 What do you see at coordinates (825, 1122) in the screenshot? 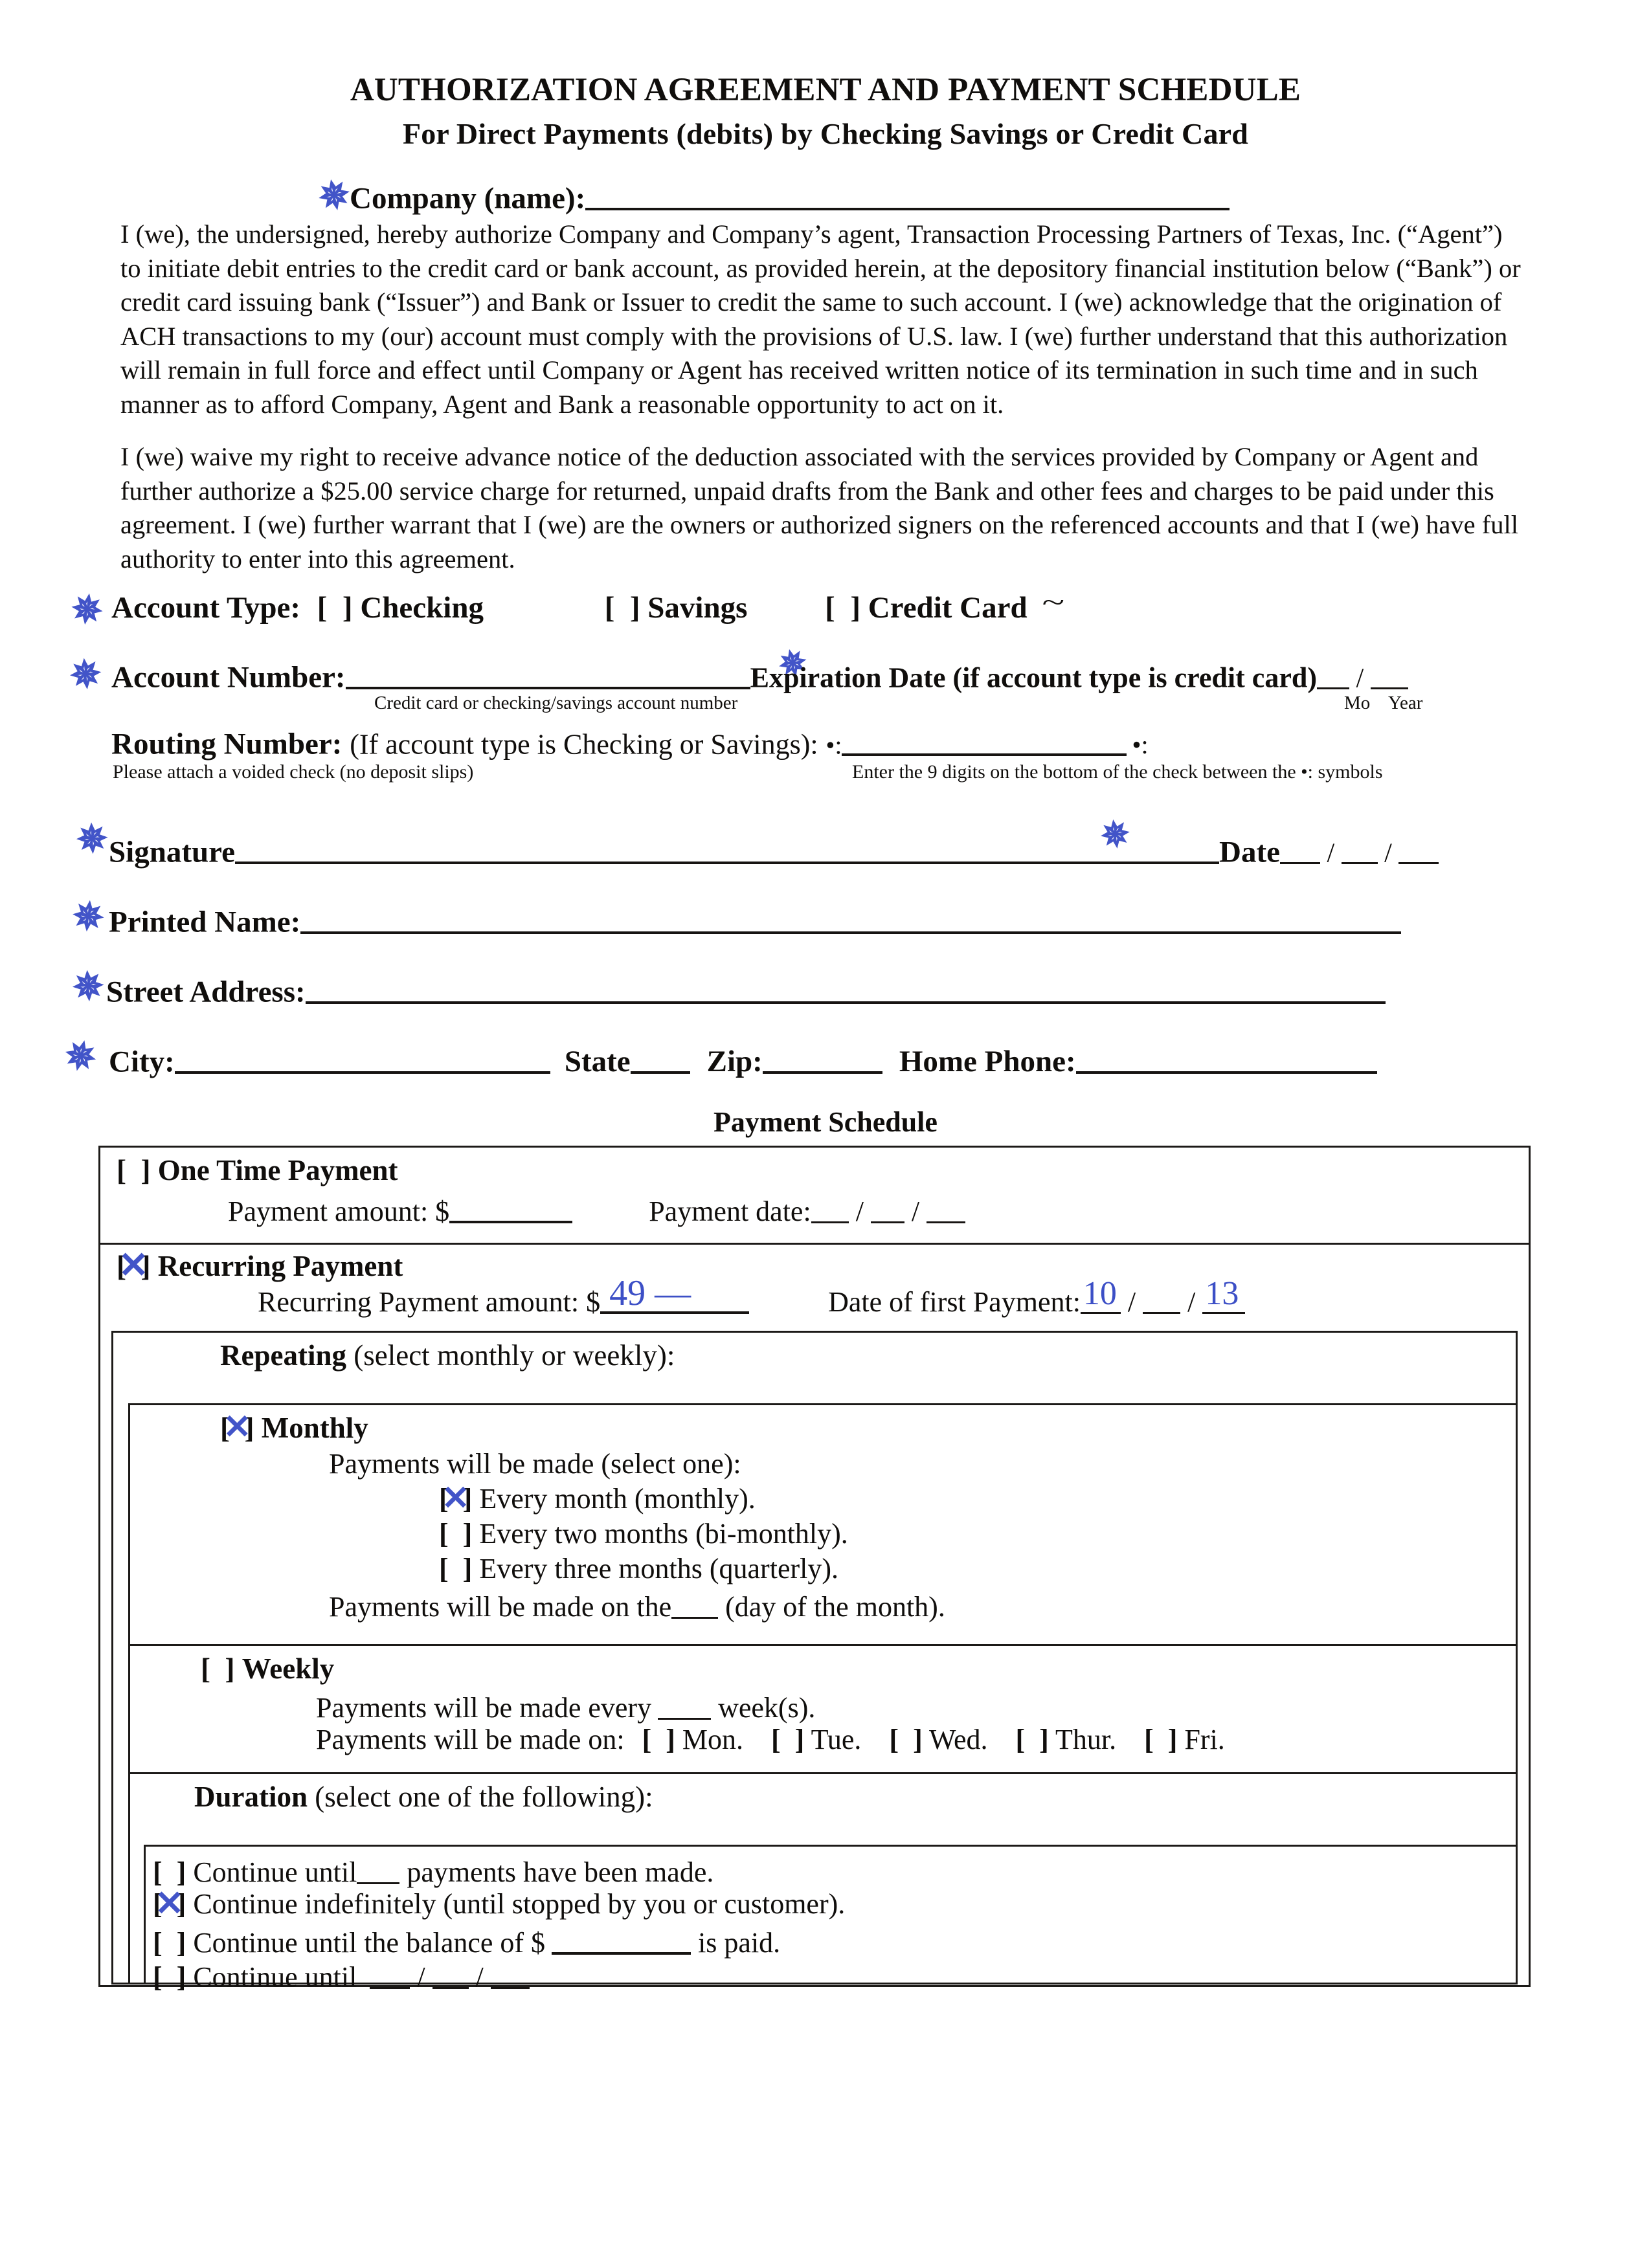
I see `payment-schedule-heading: Payment Schedule` at bounding box center [825, 1122].